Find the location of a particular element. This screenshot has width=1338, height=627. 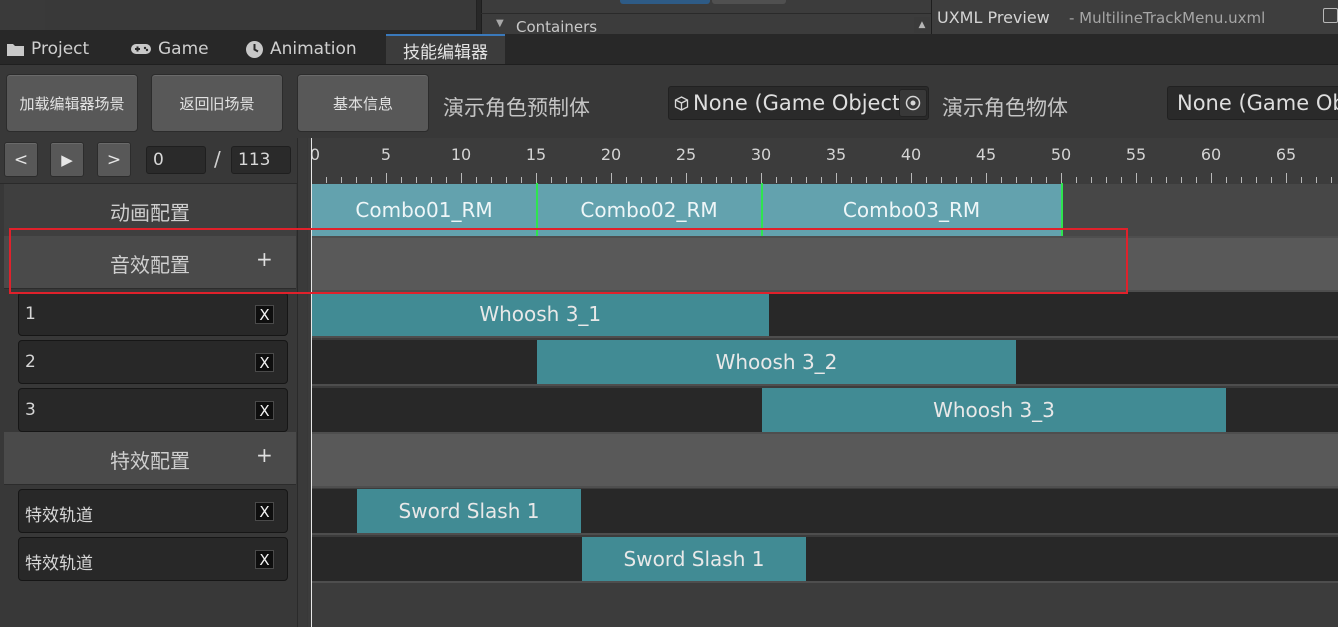

containers-toolbar-button-a is located at coordinates (665, 2).